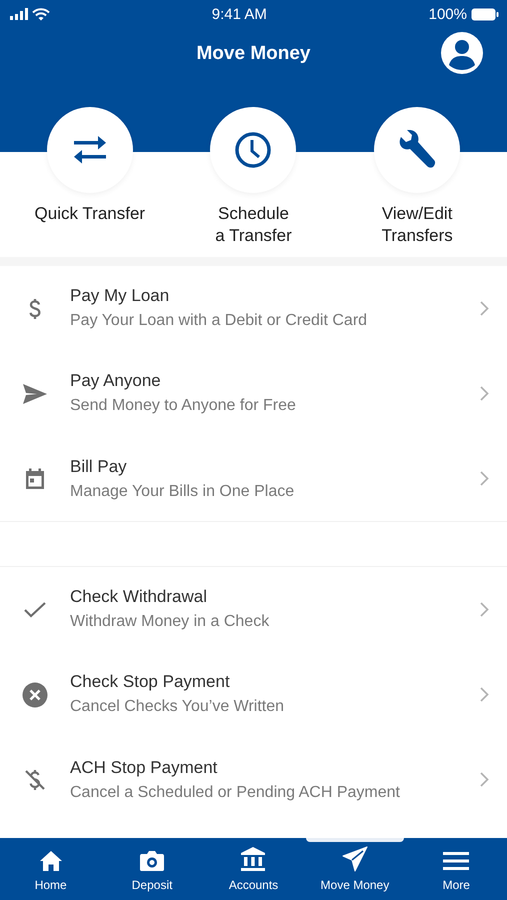  Describe the element at coordinates (178, 707) in the screenshot. I see `row-subtitle: Cancel Checks You’ve Written` at that location.